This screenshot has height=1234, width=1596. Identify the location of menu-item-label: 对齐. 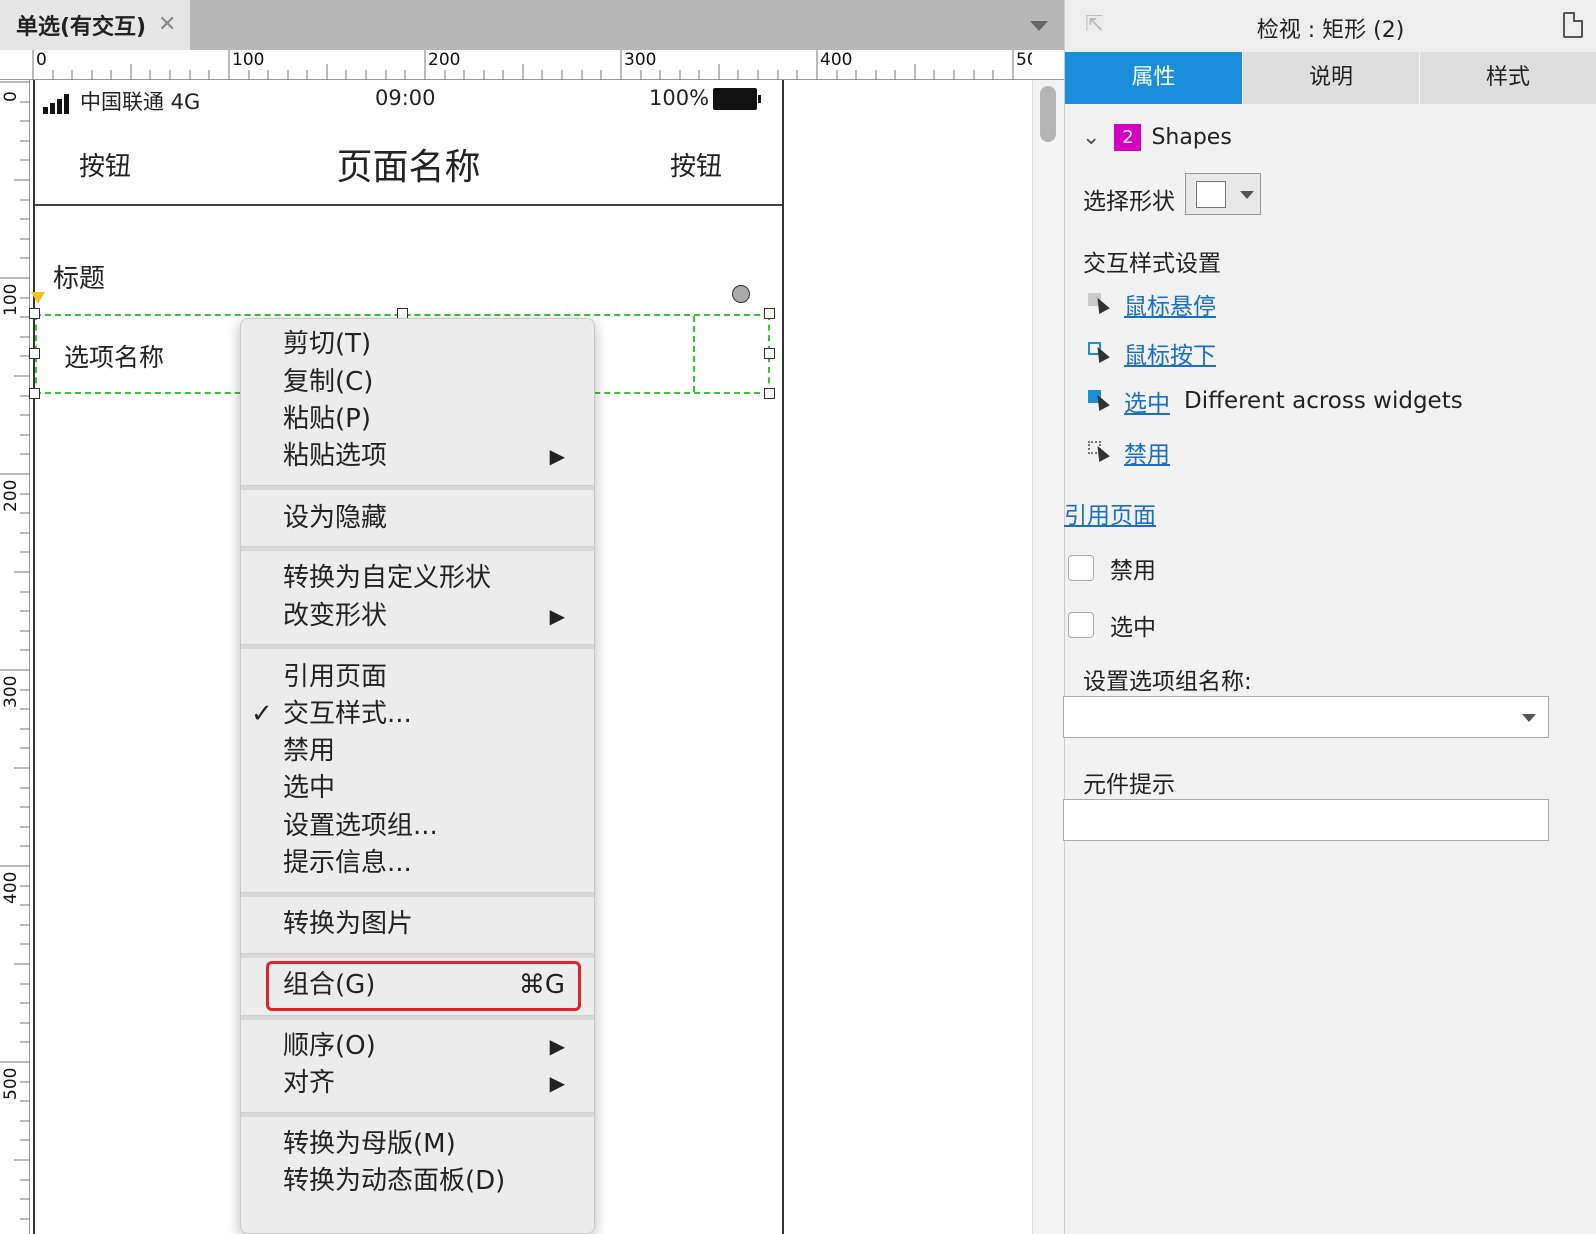
(309, 1083).